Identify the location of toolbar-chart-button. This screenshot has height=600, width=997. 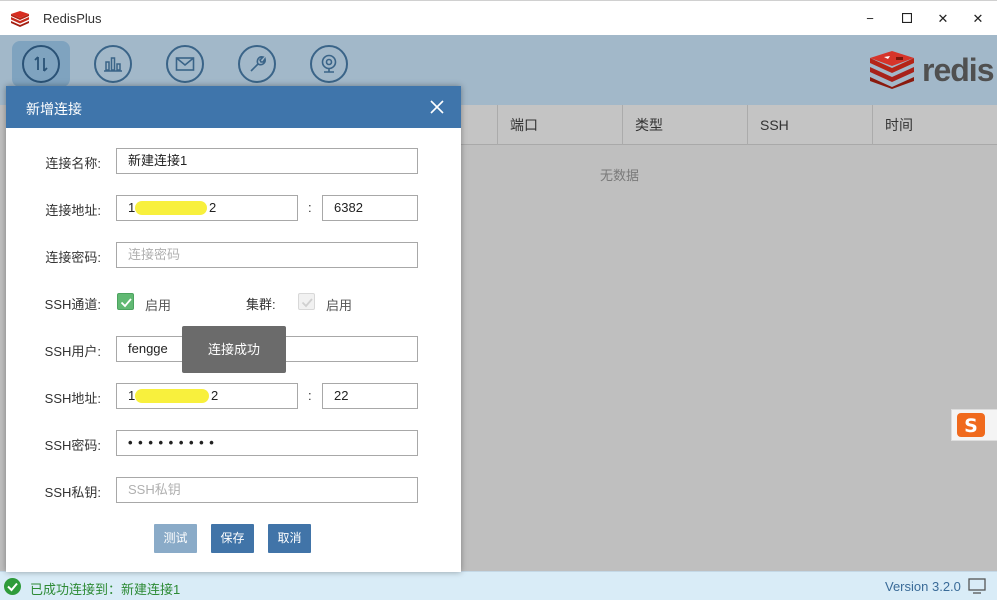
(113, 64).